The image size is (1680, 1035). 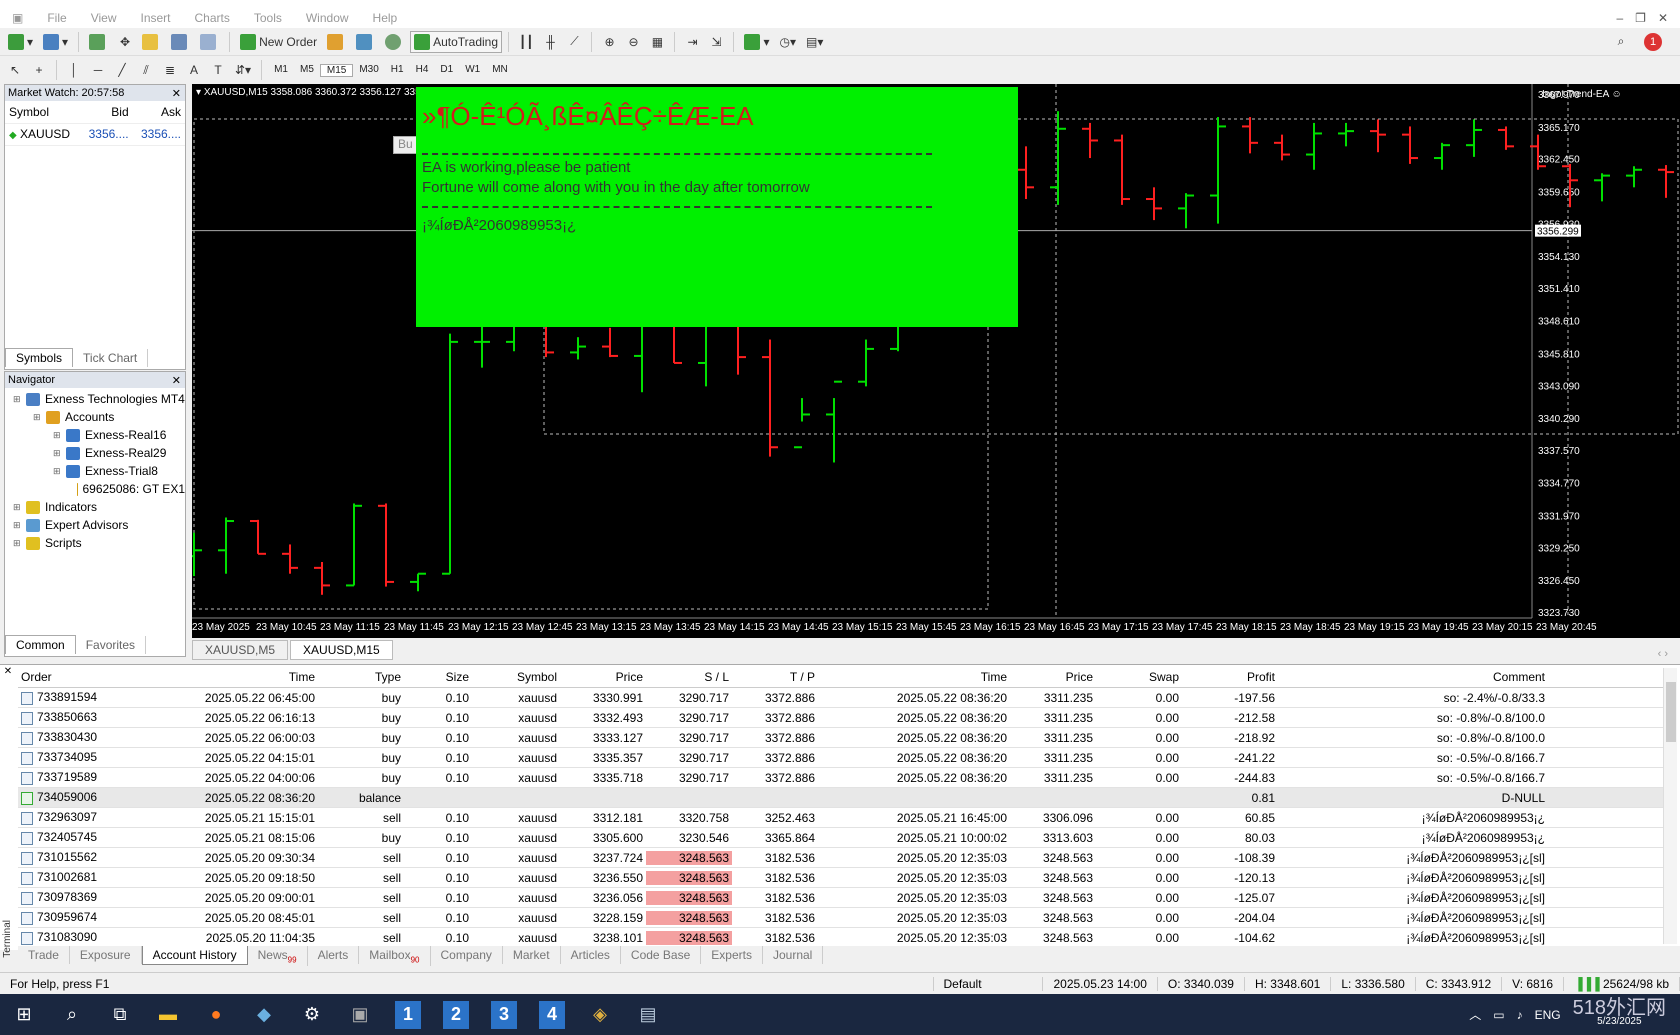 I want to click on navigator-item: ⊞ Exness-Trial8, so click(x=95, y=471).